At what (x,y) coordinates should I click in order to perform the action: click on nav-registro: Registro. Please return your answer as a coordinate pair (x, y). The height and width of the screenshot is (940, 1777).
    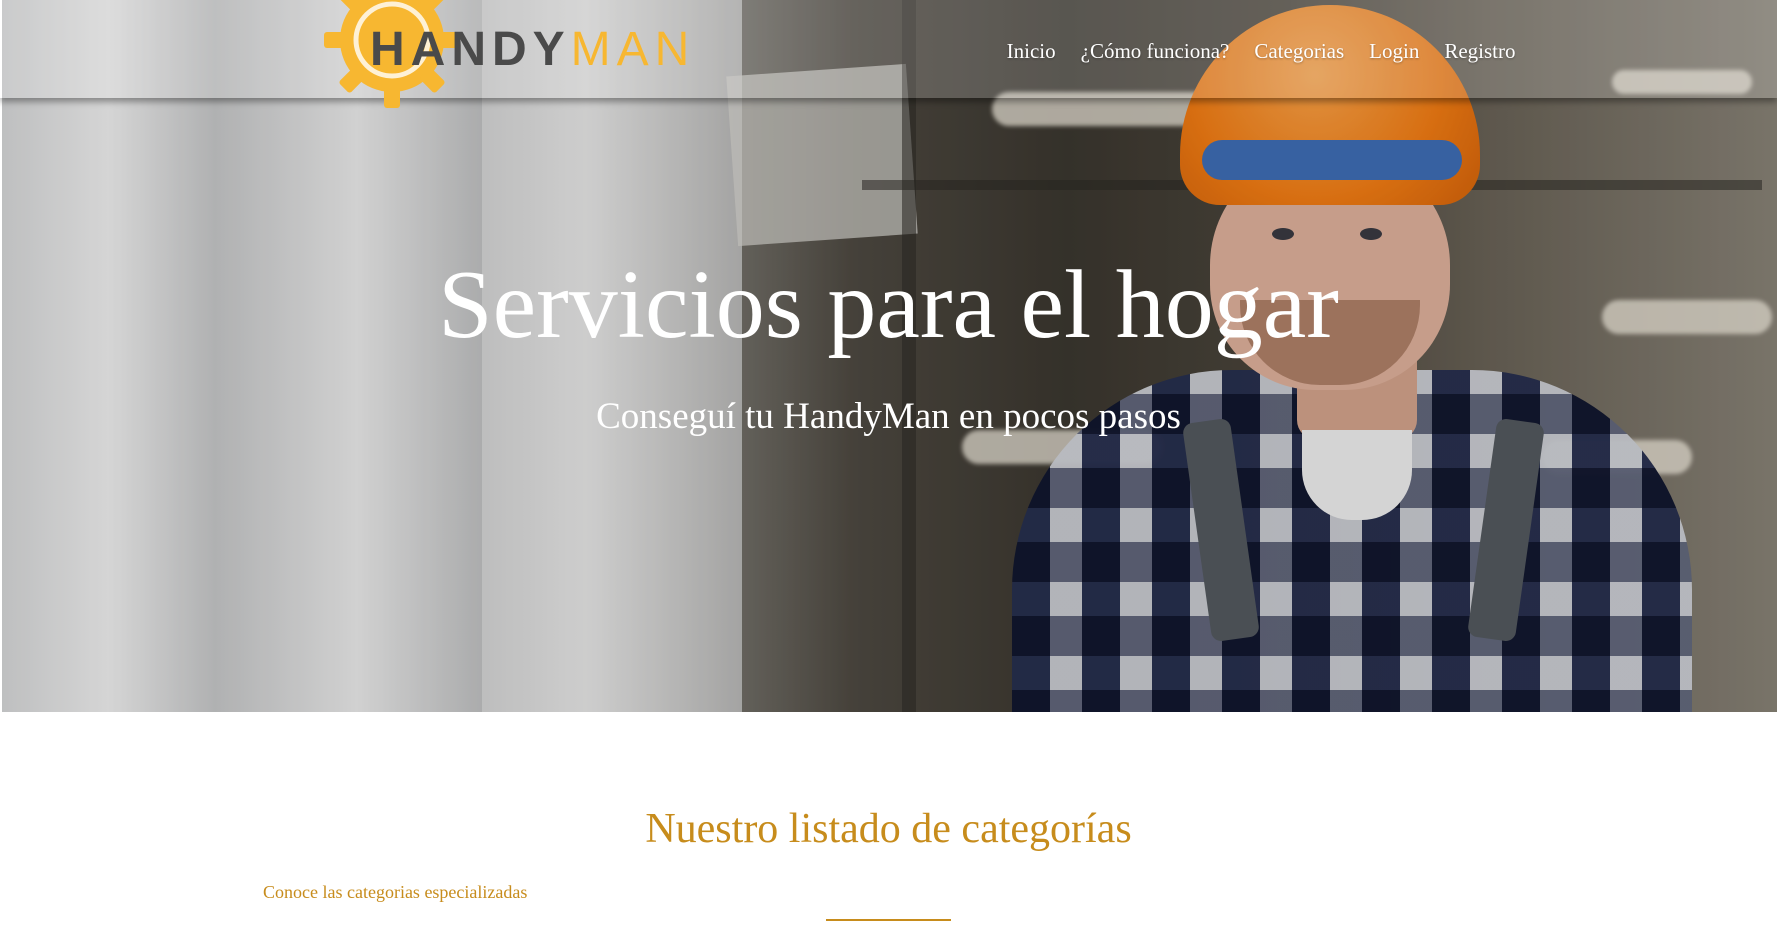
    Looking at the image, I should click on (1480, 51).